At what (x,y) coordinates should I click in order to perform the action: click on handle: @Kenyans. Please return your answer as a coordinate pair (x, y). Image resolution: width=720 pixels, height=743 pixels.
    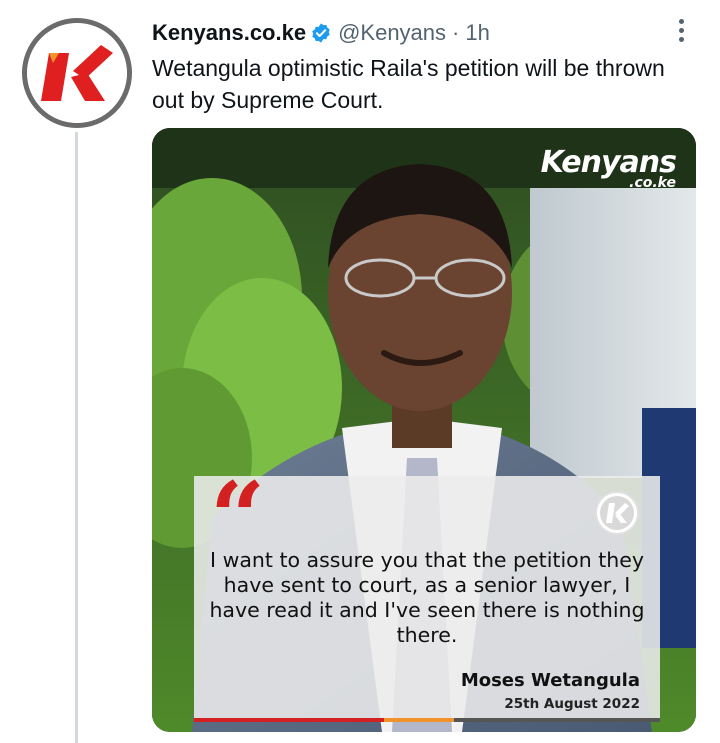
    Looking at the image, I should click on (392, 33).